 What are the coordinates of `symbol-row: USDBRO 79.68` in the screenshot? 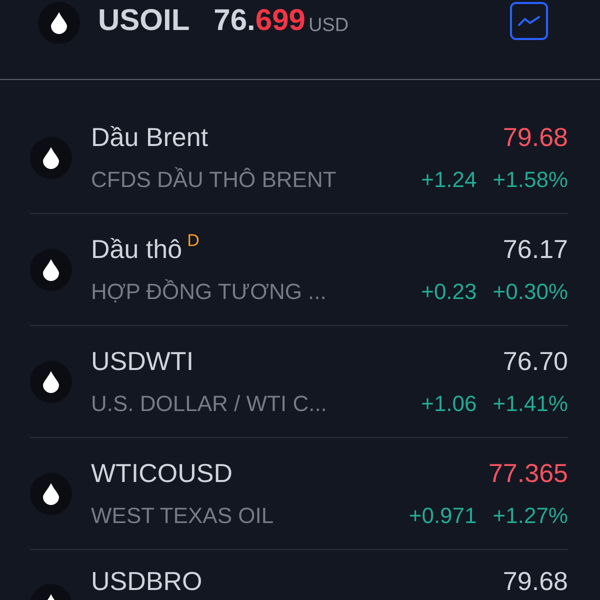 It's located at (299, 575).